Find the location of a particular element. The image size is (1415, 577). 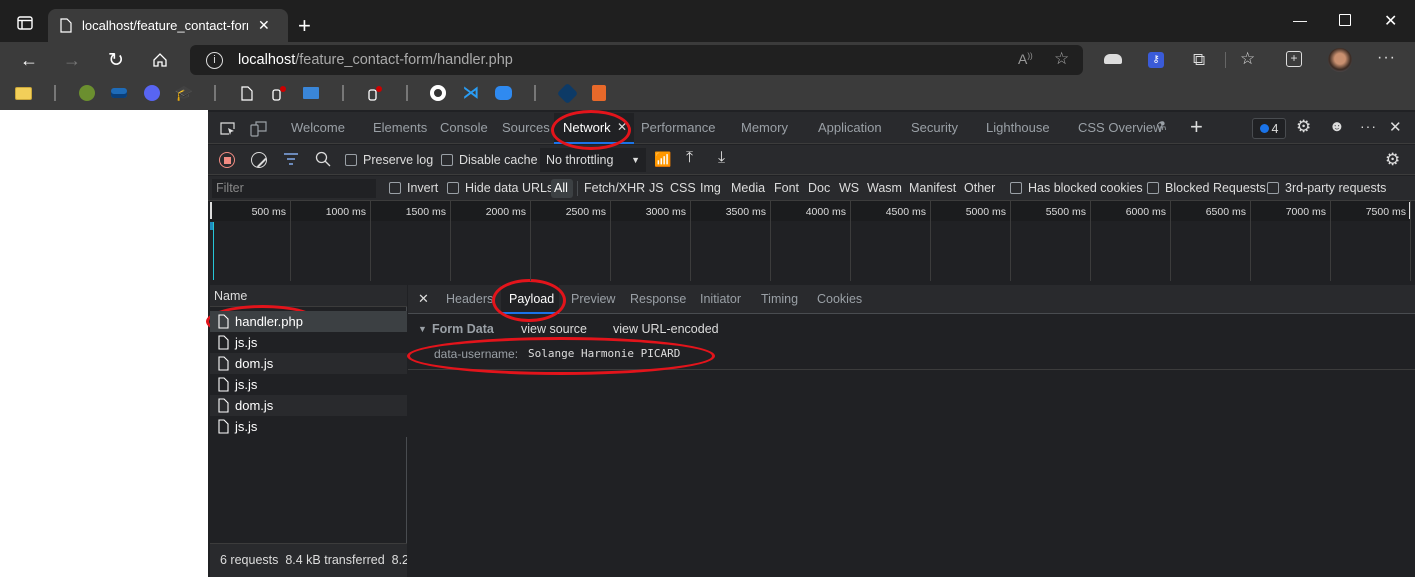

tab-console: Console is located at coordinates (464, 127).